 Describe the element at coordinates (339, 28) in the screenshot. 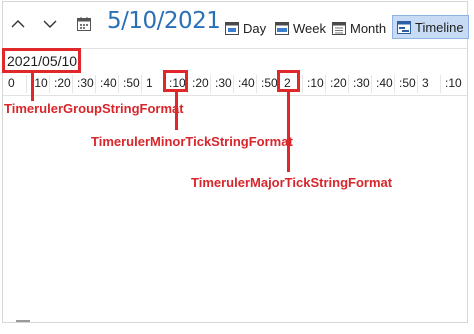

I see `month-view-icon` at that location.